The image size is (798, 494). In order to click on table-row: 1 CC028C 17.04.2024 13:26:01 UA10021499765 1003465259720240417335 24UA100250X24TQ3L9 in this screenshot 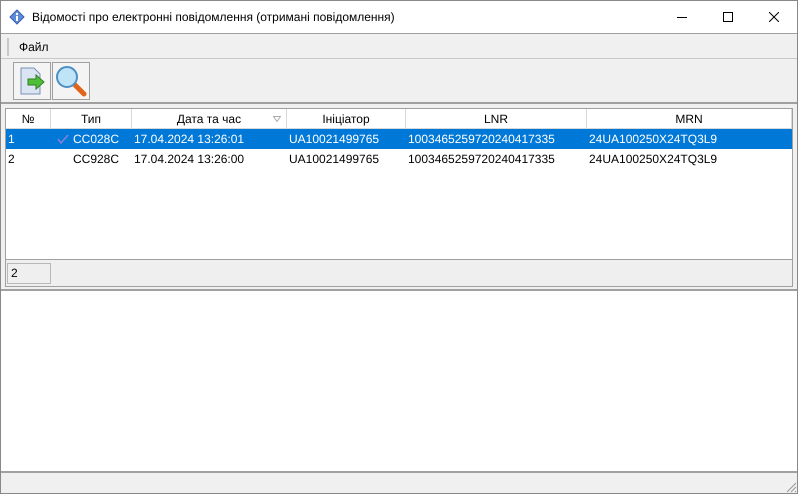, I will do `click(399, 139)`.